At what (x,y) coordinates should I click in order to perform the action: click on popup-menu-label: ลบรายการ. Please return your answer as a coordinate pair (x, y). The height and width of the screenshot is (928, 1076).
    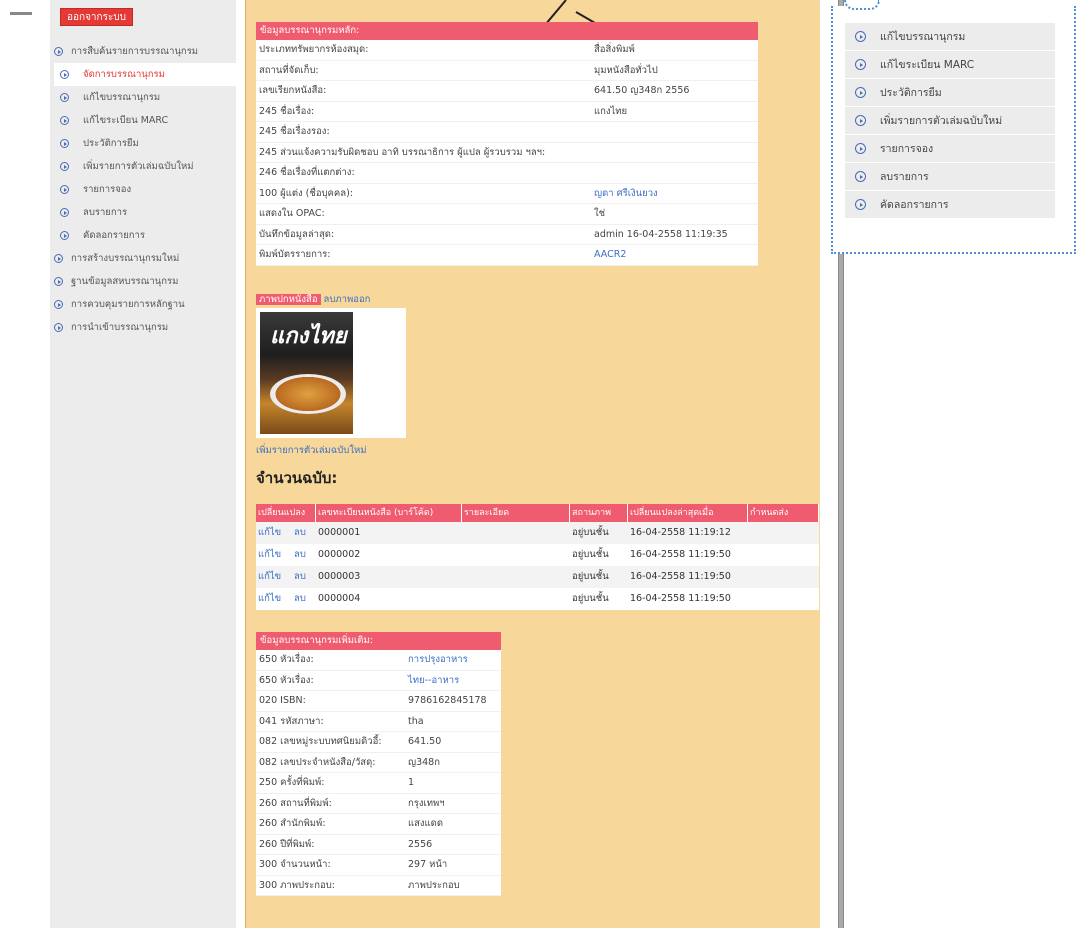
    Looking at the image, I should click on (904, 176).